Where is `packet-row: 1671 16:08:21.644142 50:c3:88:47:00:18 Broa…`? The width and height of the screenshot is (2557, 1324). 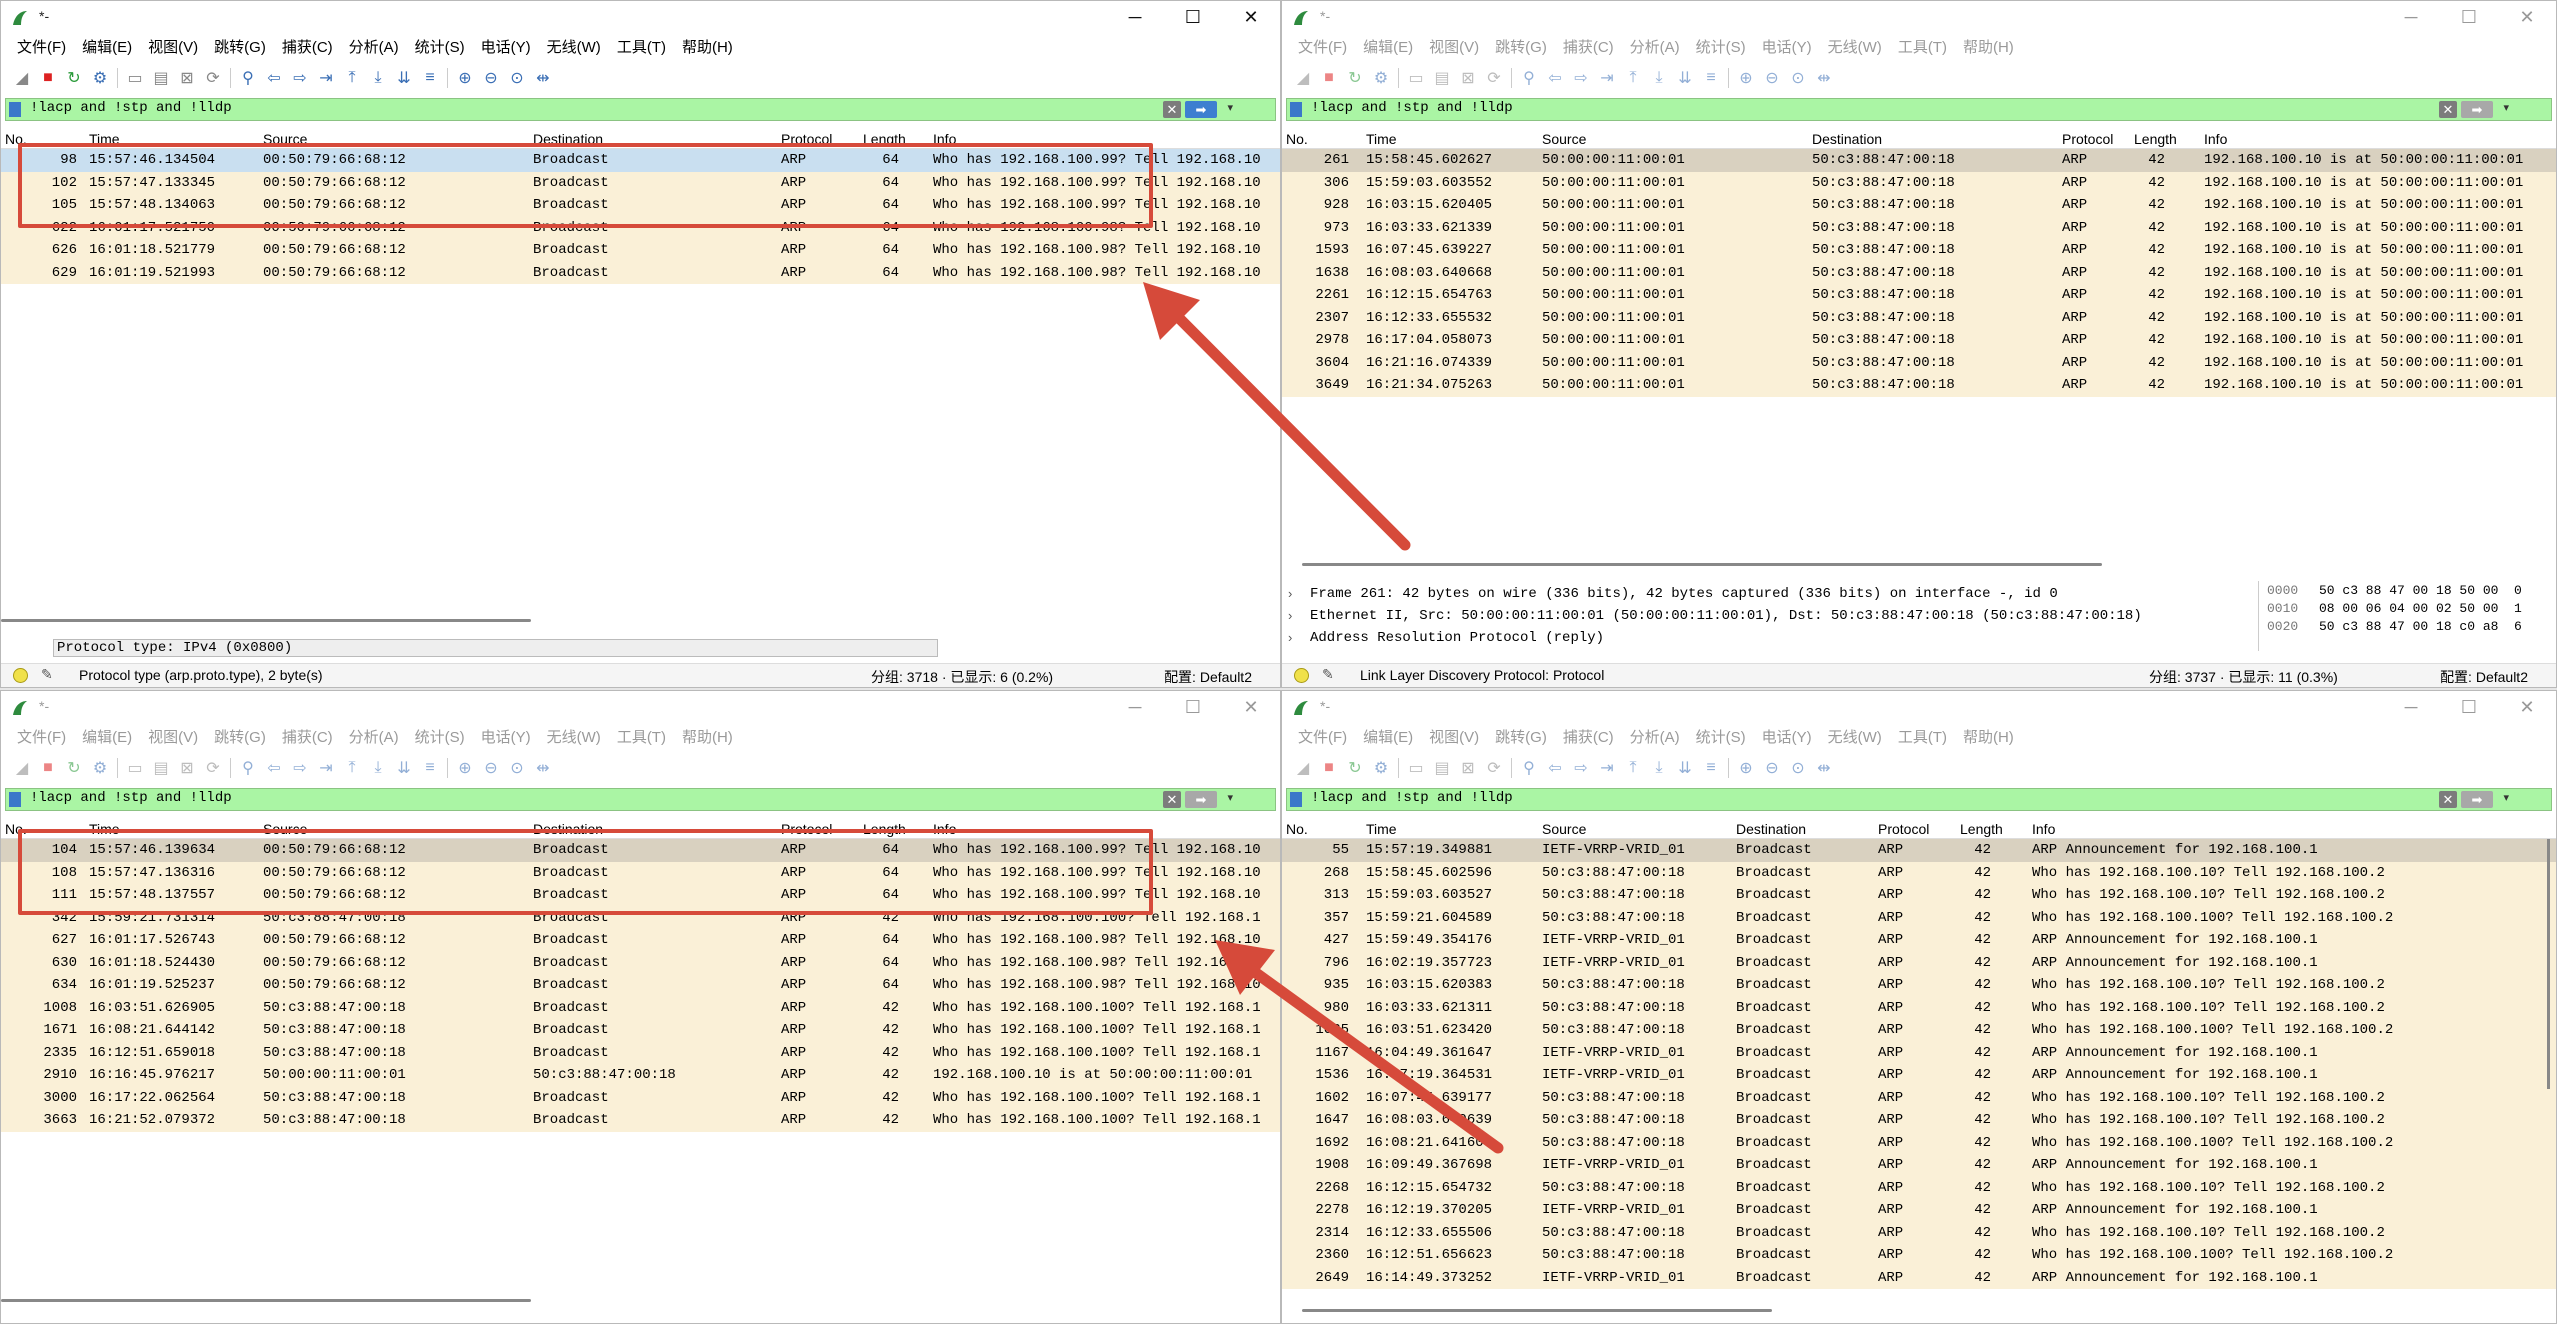
packet-row: 1671 16:08:21.644142 50:c3:88:47:00:18 Broa… is located at coordinates (640, 1030).